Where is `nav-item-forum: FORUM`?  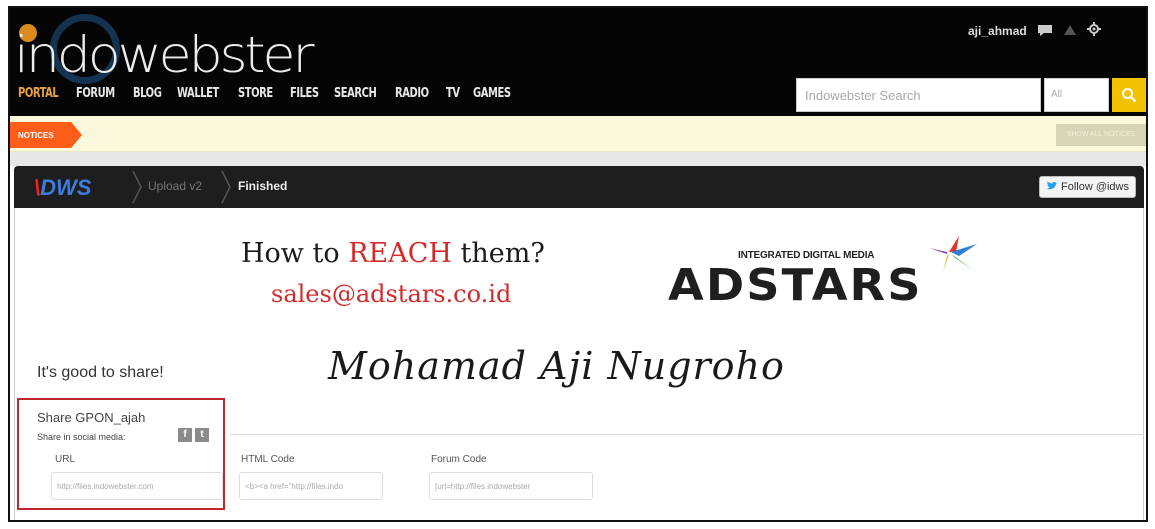
nav-item-forum: FORUM is located at coordinates (95, 93).